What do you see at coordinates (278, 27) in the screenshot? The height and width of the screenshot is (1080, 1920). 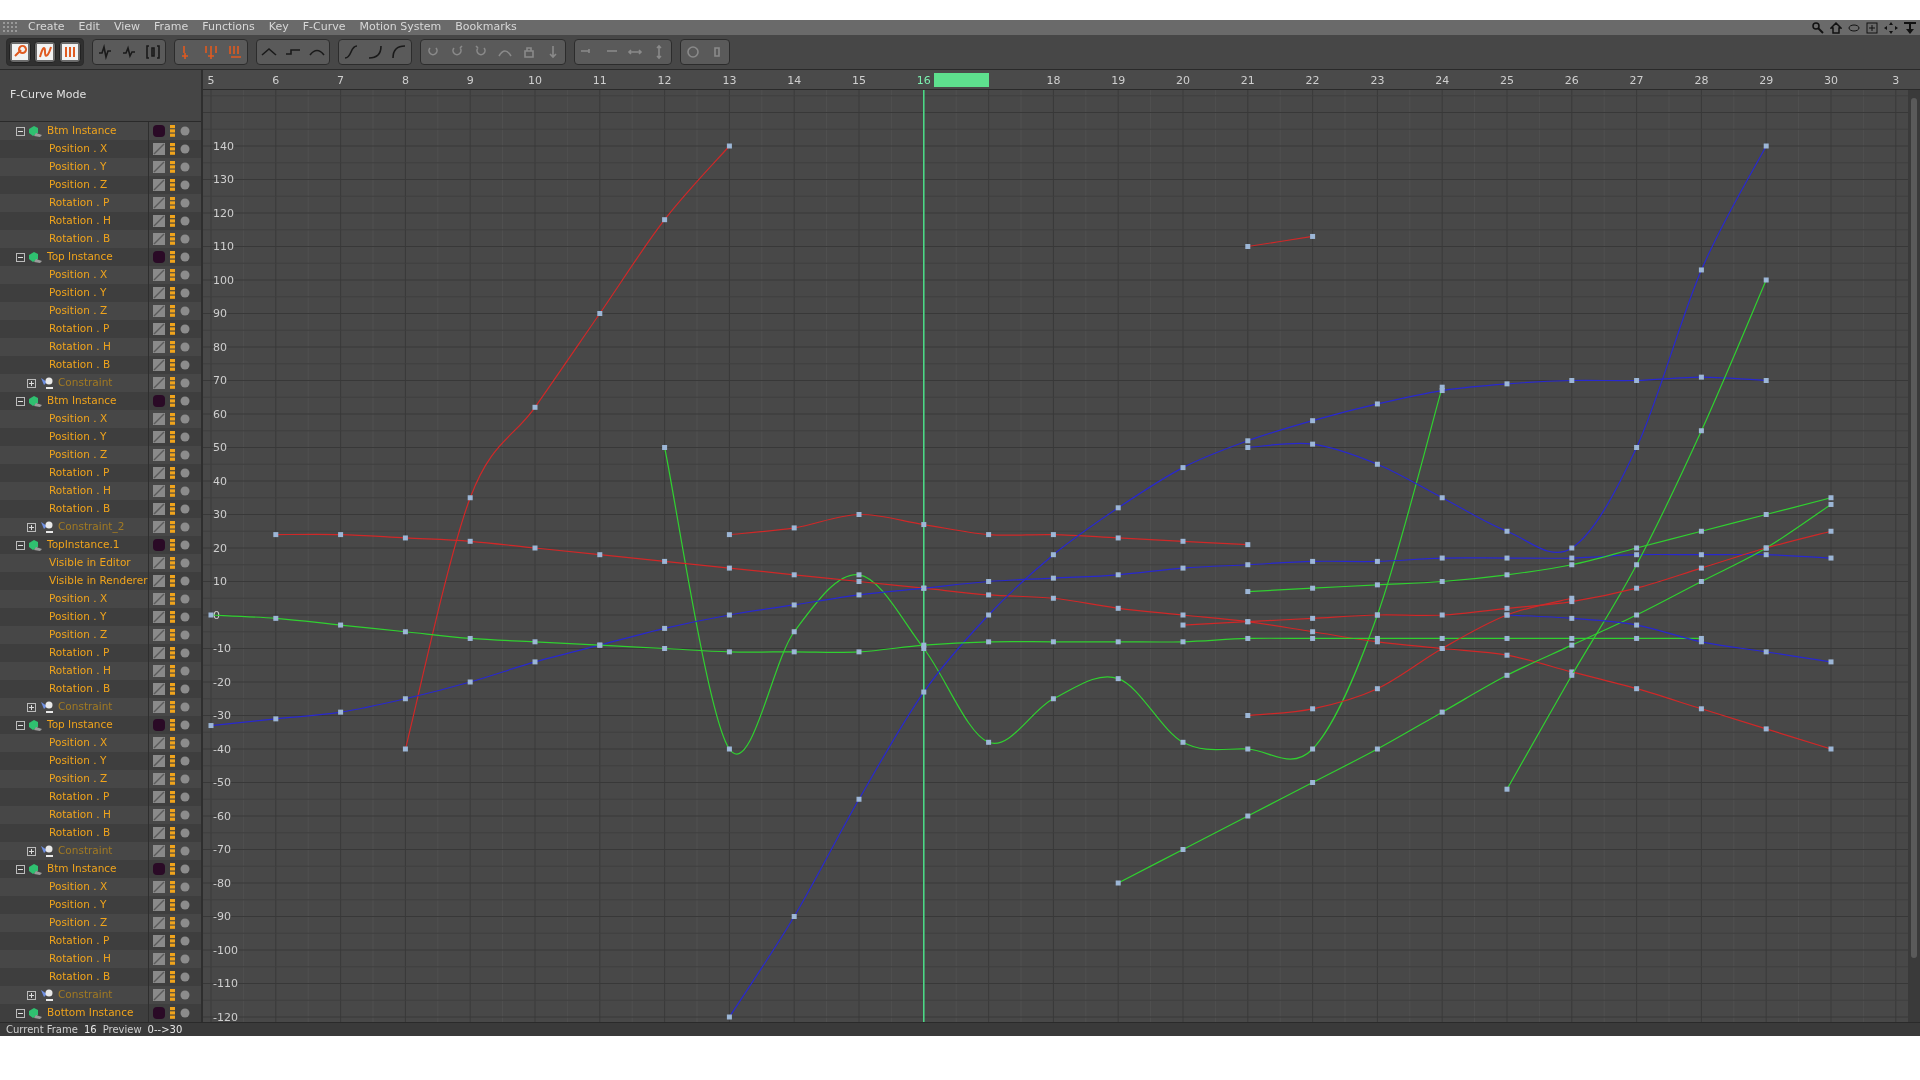 I see `menu-item: Key` at bounding box center [278, 27].